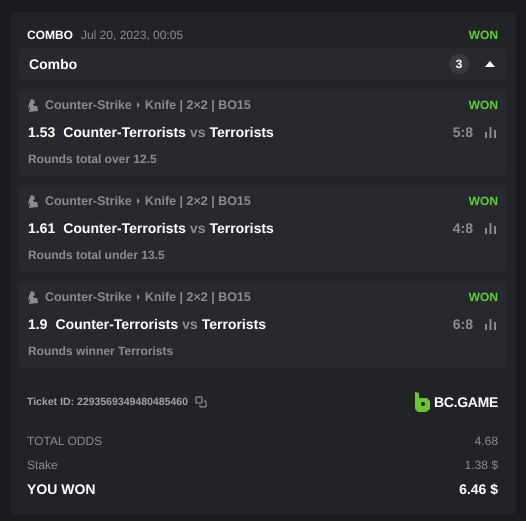 The width and height of the screenshot is (526, 521). What do you see at coordinates (42, 132) in the screenshot?
I see `odds-value: 1.53` at bounding box center [42, 132].